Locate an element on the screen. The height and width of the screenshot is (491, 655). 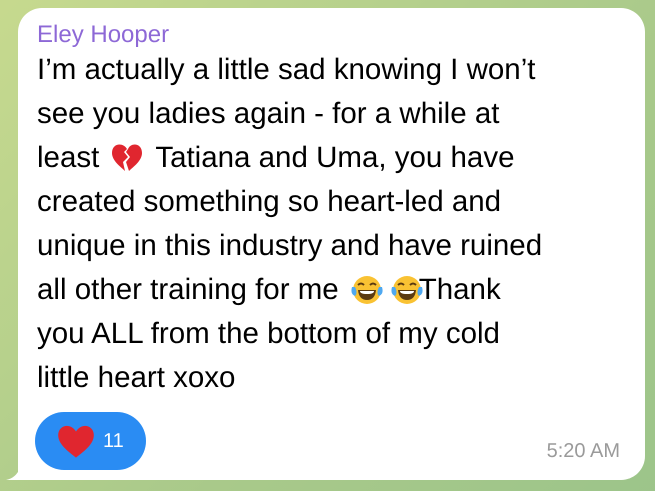
laughing-face-icon is located at coordinates (366, 290).